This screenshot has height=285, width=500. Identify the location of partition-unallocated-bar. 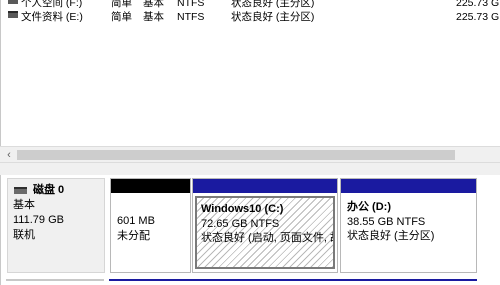
(150, 186).